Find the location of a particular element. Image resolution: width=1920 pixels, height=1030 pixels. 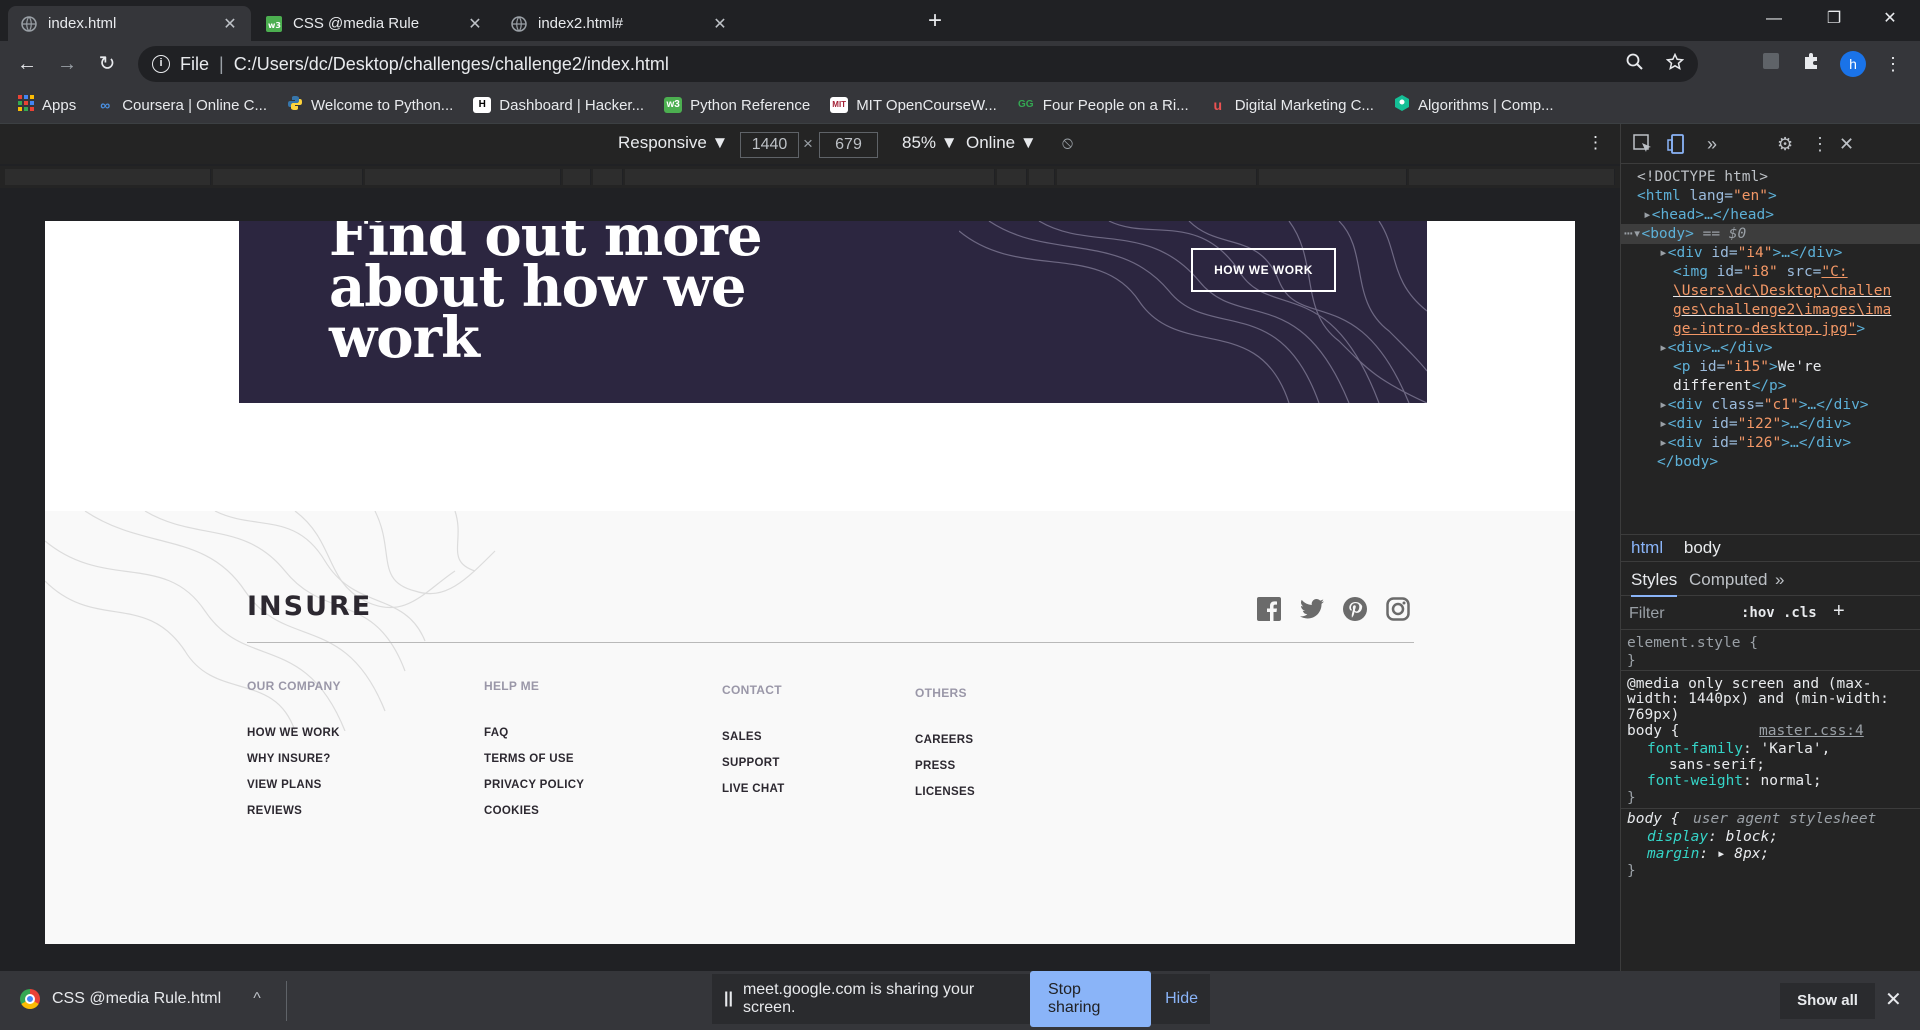

body-close-node: </body> is located at coordinates (1687, 462).